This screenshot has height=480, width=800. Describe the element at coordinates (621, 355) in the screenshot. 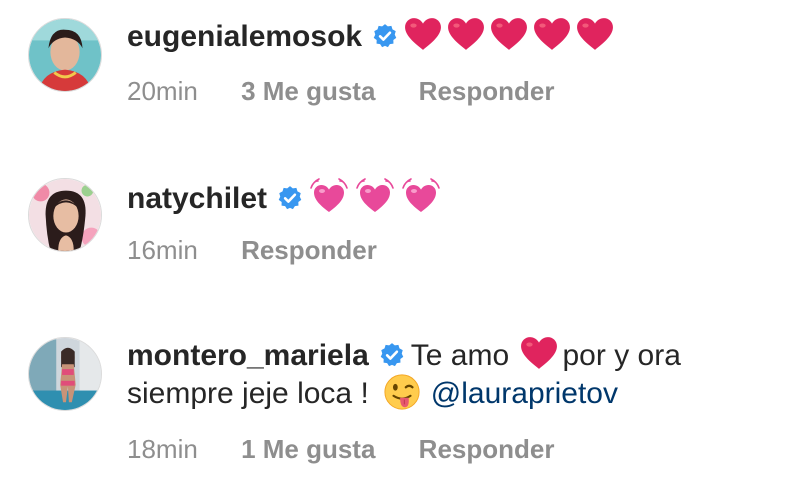

I see `comment-text: por y ora` at that location.